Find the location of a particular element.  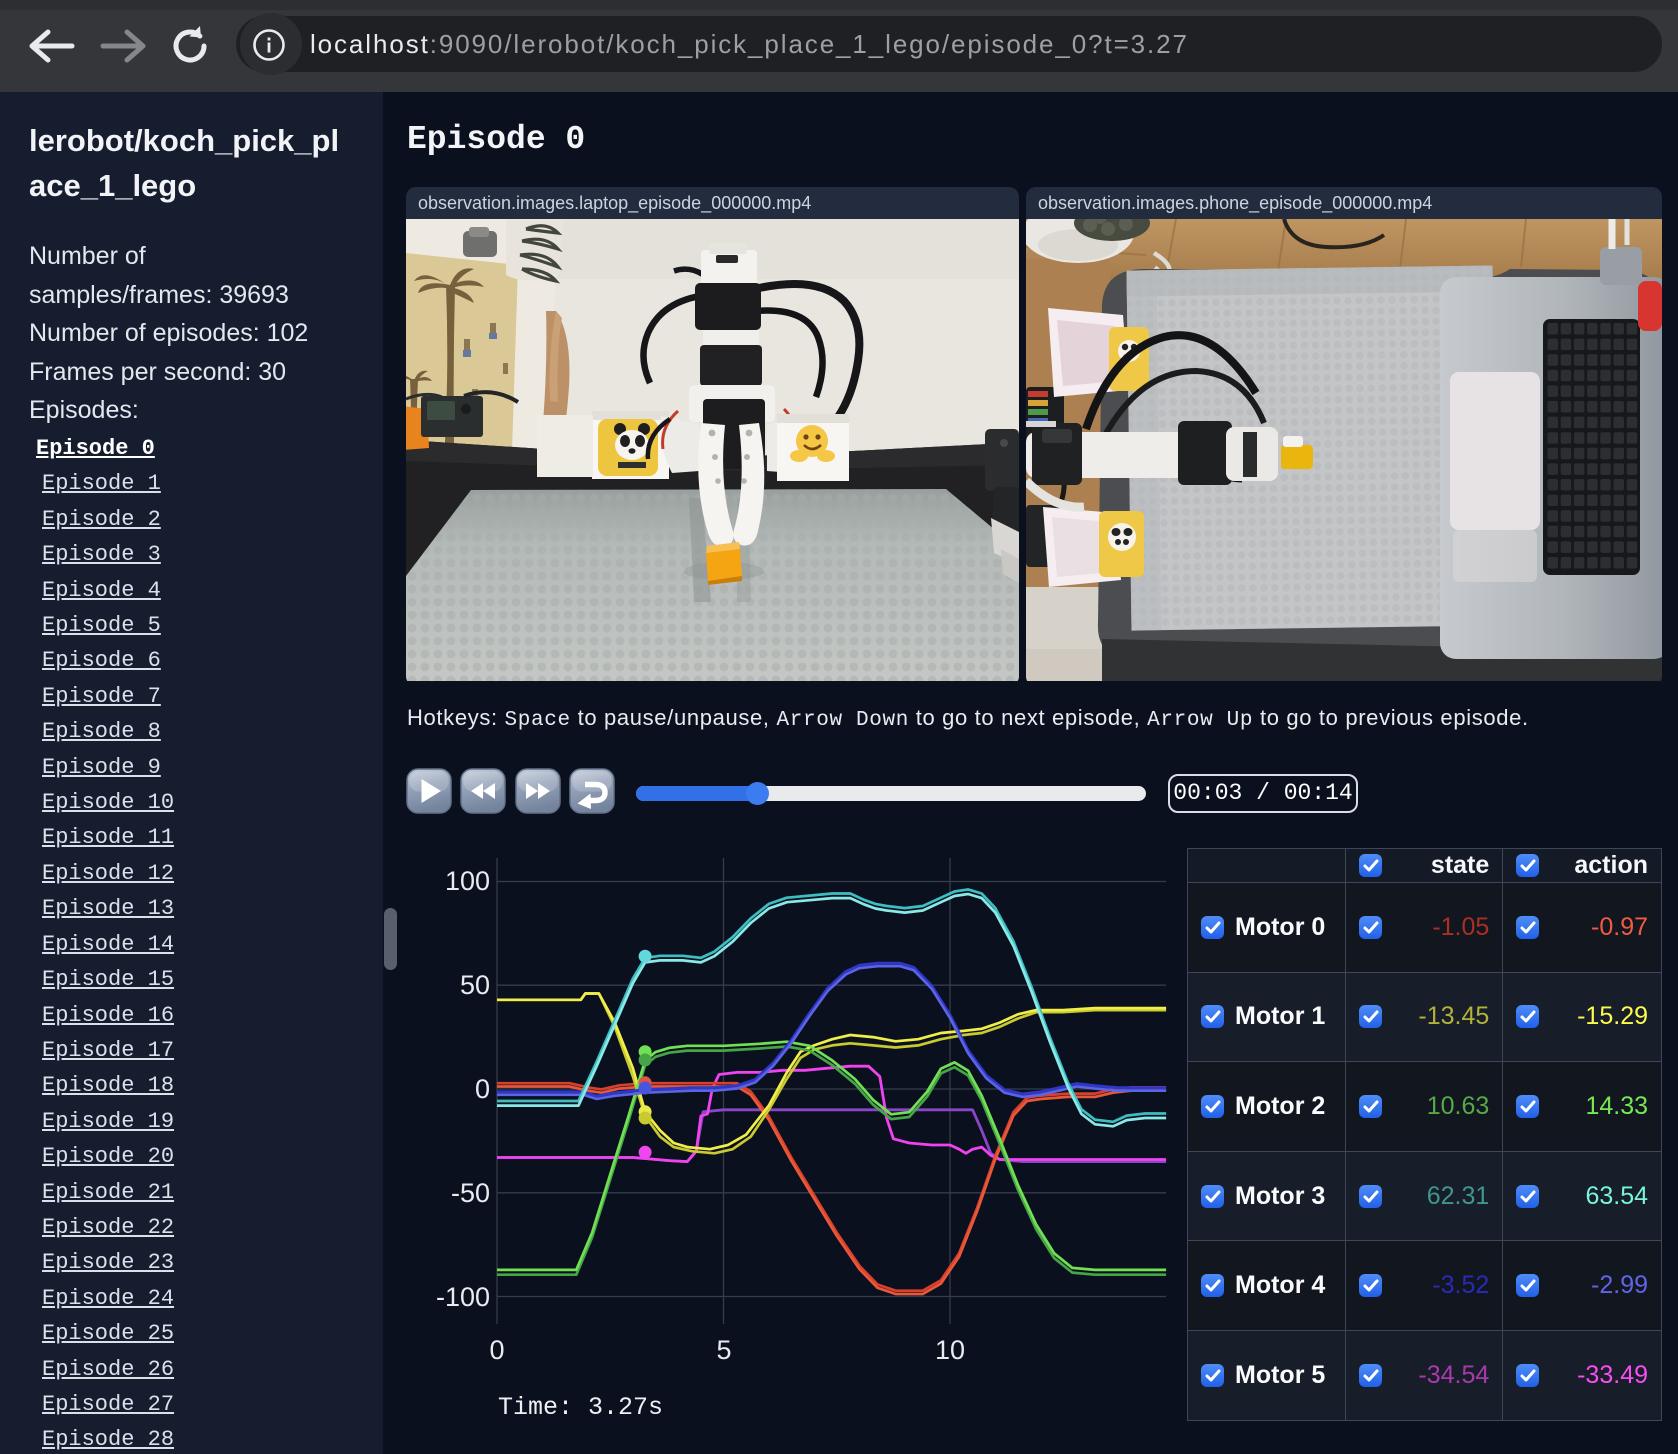

svg-text: -50 is located at coordinates (470, 1193).